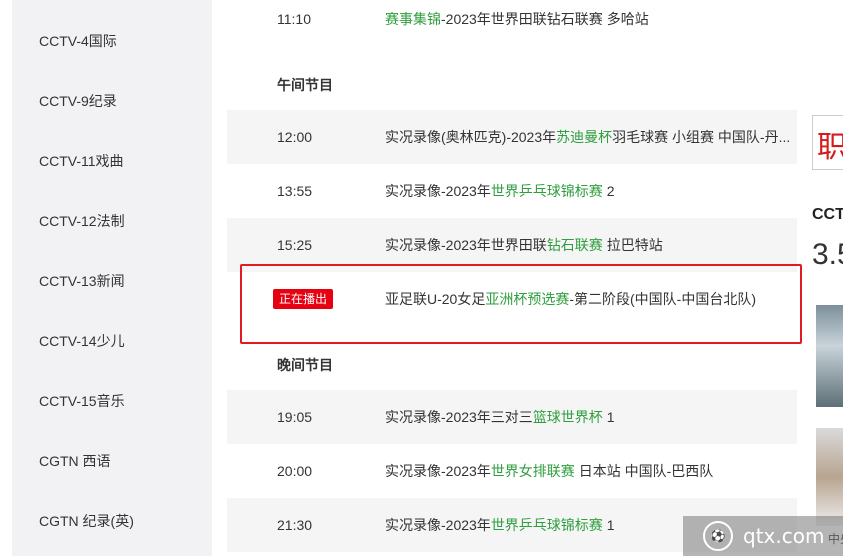  What do you see at coordinates (78, 101) in the screenshot?
I see `sidebar-item-cctv9: CCTV-9纪录` at bounding box center [78, 101].